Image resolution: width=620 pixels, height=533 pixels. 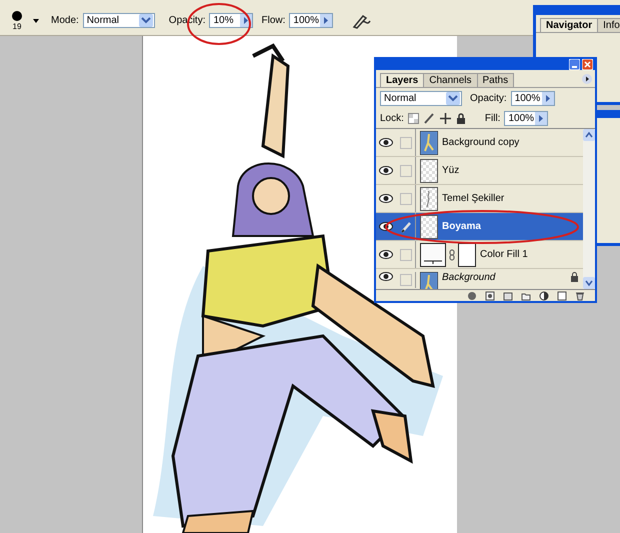 What do you see at coordinates (273, 20) in the screenshot?
I see `flow-label: Flow:` at bounding box center [273, 20].